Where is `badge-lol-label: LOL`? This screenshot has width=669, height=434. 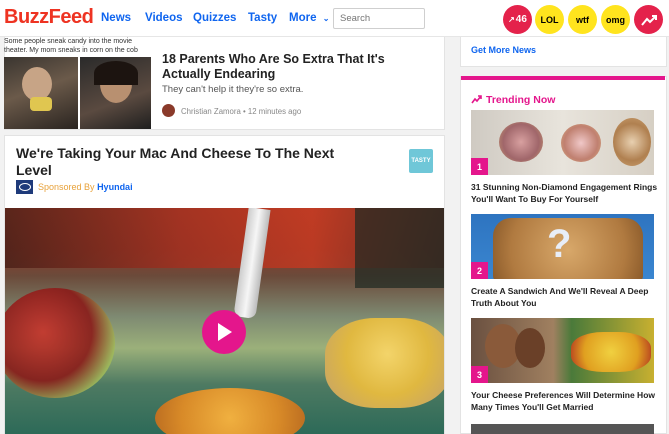 badge-lol-label: LOL is located at coordinates (549, 19).